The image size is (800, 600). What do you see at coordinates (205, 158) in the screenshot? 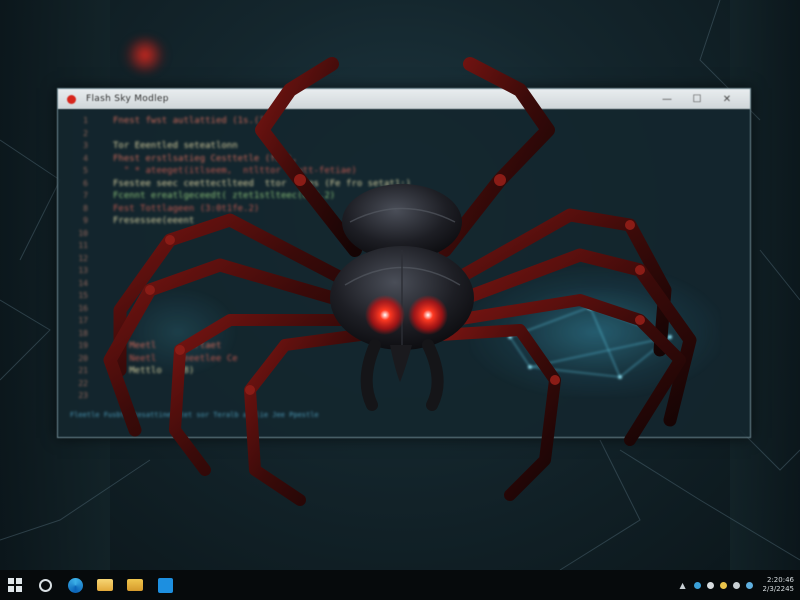
I see `code-line: Fhest erstlsatieg Cesttetle (fant,` at bounding box center [205, 158].